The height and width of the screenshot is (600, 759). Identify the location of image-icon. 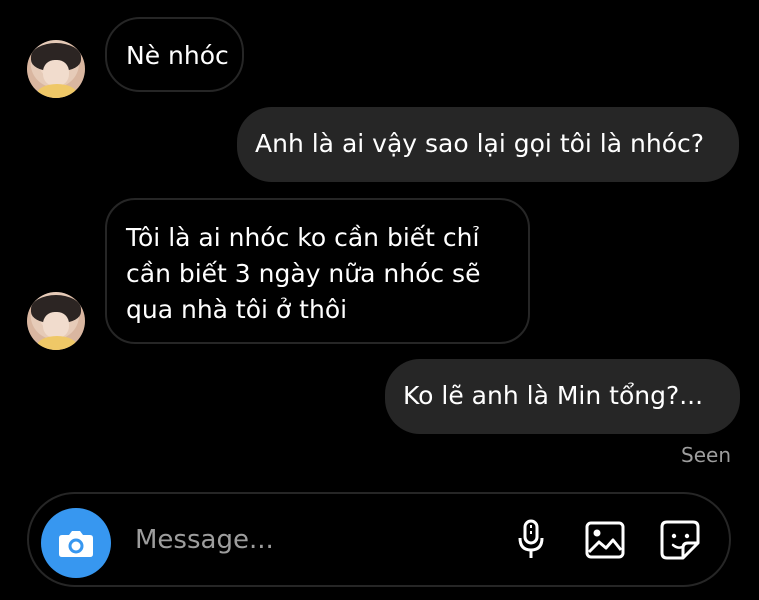
(605, 540).